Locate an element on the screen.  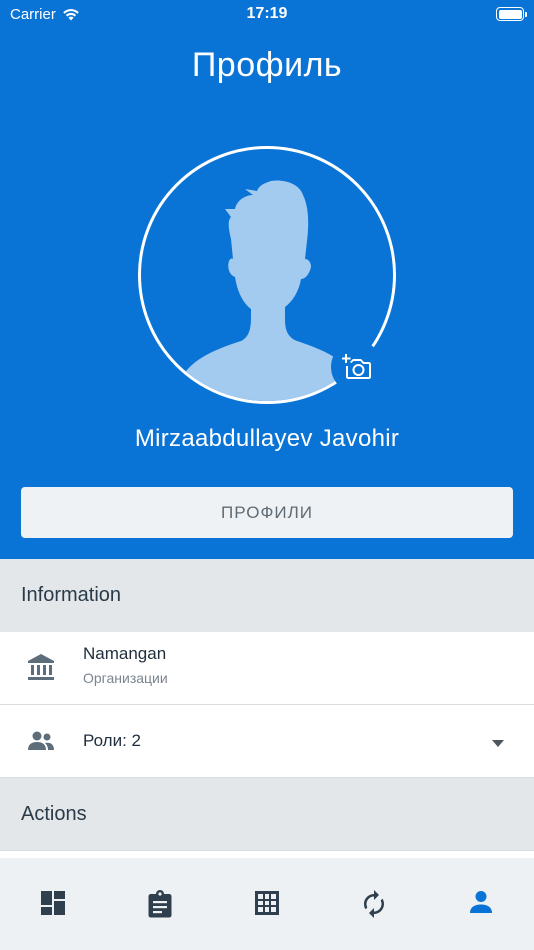
status-bar: Carrier 17:19 is located at coordinates (267, 15).